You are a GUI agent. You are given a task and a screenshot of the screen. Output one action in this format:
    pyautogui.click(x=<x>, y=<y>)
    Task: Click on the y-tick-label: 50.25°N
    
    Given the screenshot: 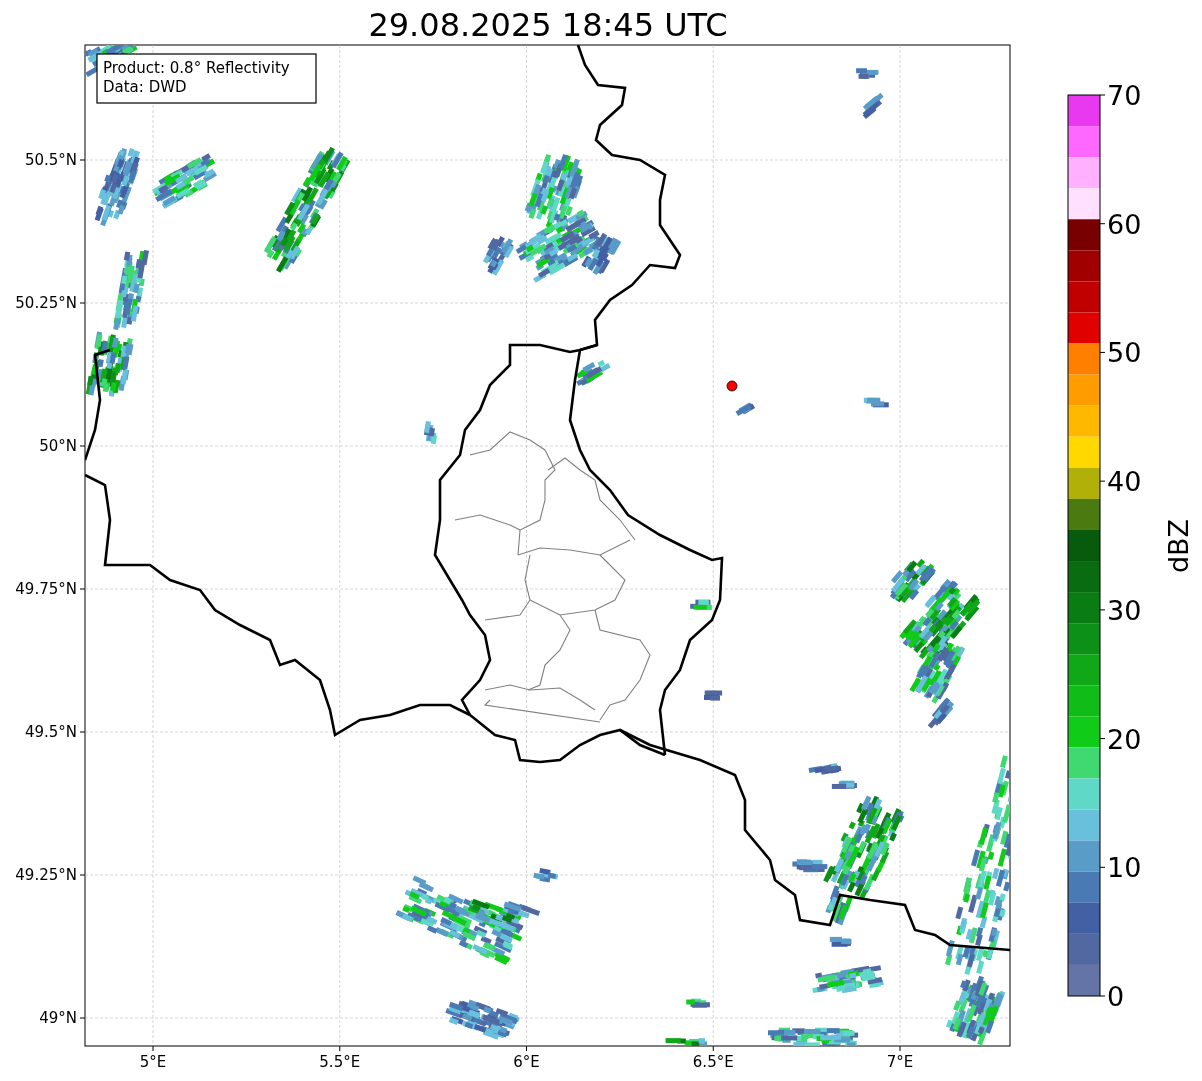 What is the action you would take?
    pyautogui.click(x=46, y=303)
    